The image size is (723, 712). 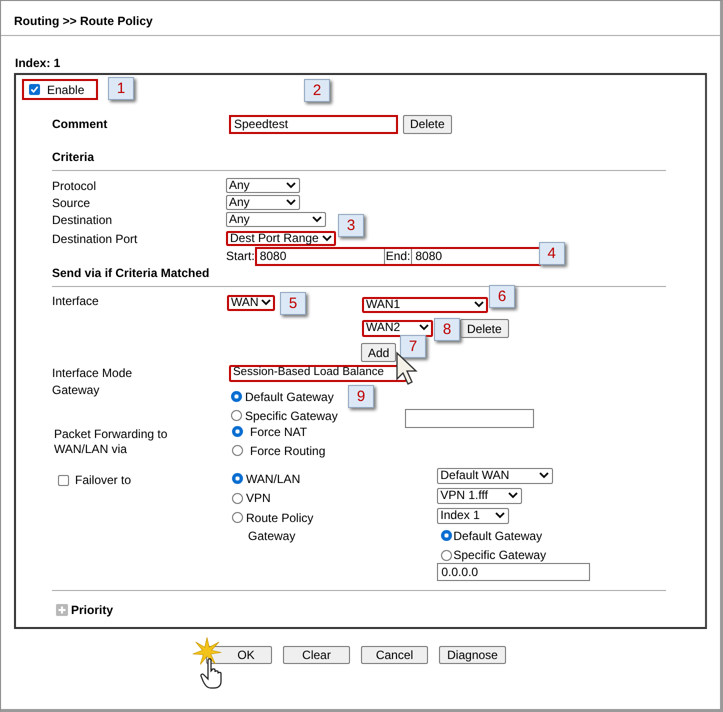 What do you see at coordinates (76, 301) in the screenshot?
I see `field-label: Interface` at bounding box center [76, 301].